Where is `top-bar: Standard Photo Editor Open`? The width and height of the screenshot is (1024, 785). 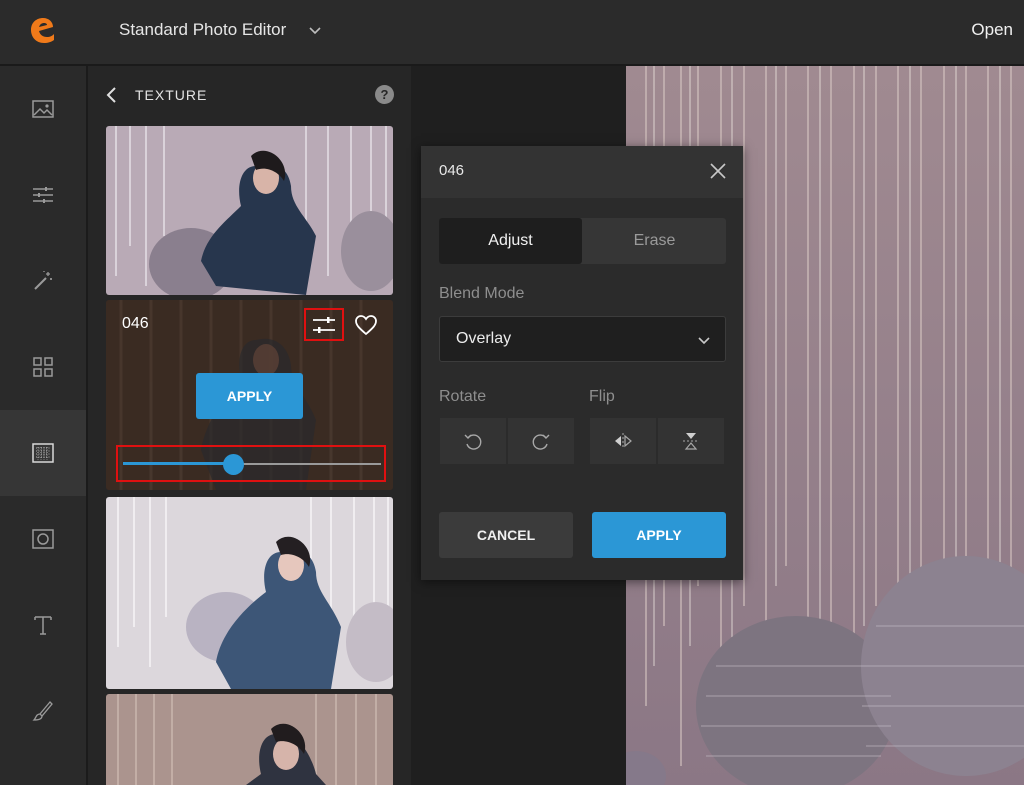 top-bar: Standard Photo Editor Open is located at coordinates (512, 32).